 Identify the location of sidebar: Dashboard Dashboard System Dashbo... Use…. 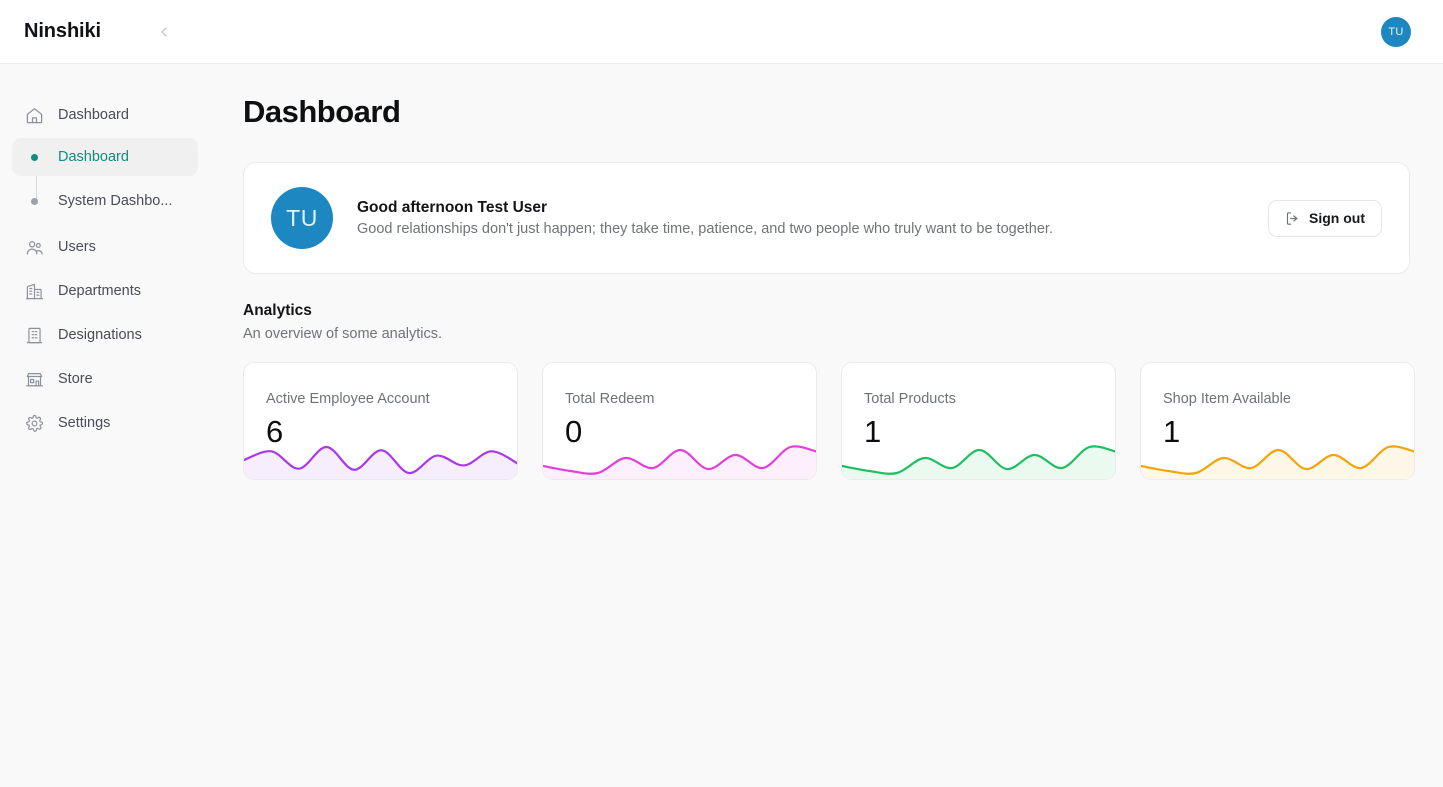
(105, 426).